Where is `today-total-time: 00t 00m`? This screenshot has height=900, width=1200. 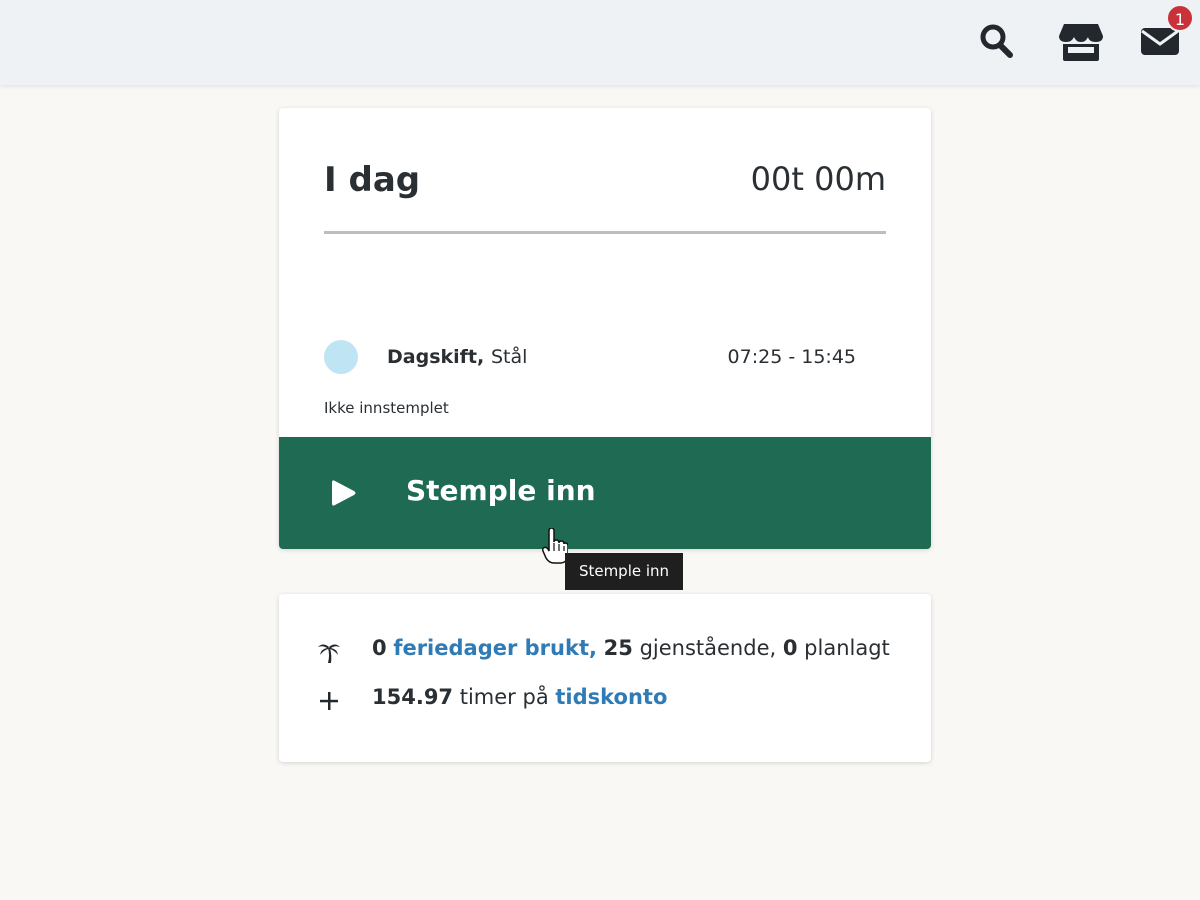 today-total-time: 00t 00m is located at coordinates (818, 179).